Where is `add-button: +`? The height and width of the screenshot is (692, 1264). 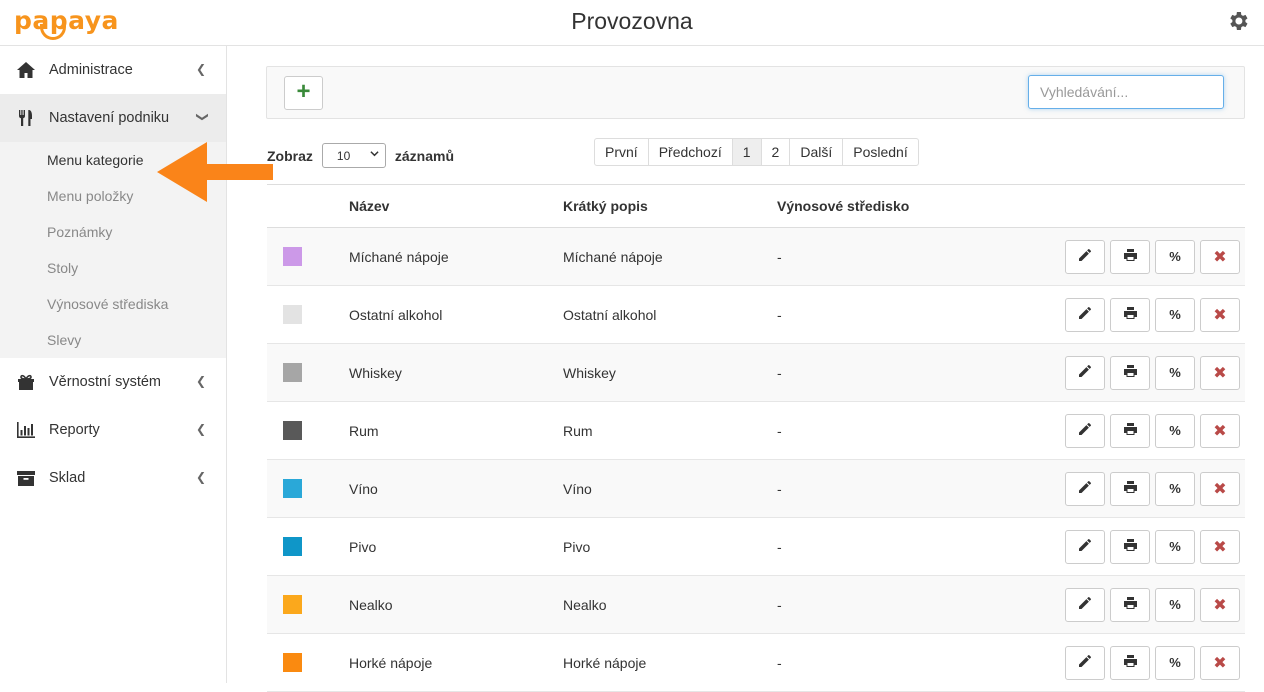 add-button: + is located at coordinates (303, 93).